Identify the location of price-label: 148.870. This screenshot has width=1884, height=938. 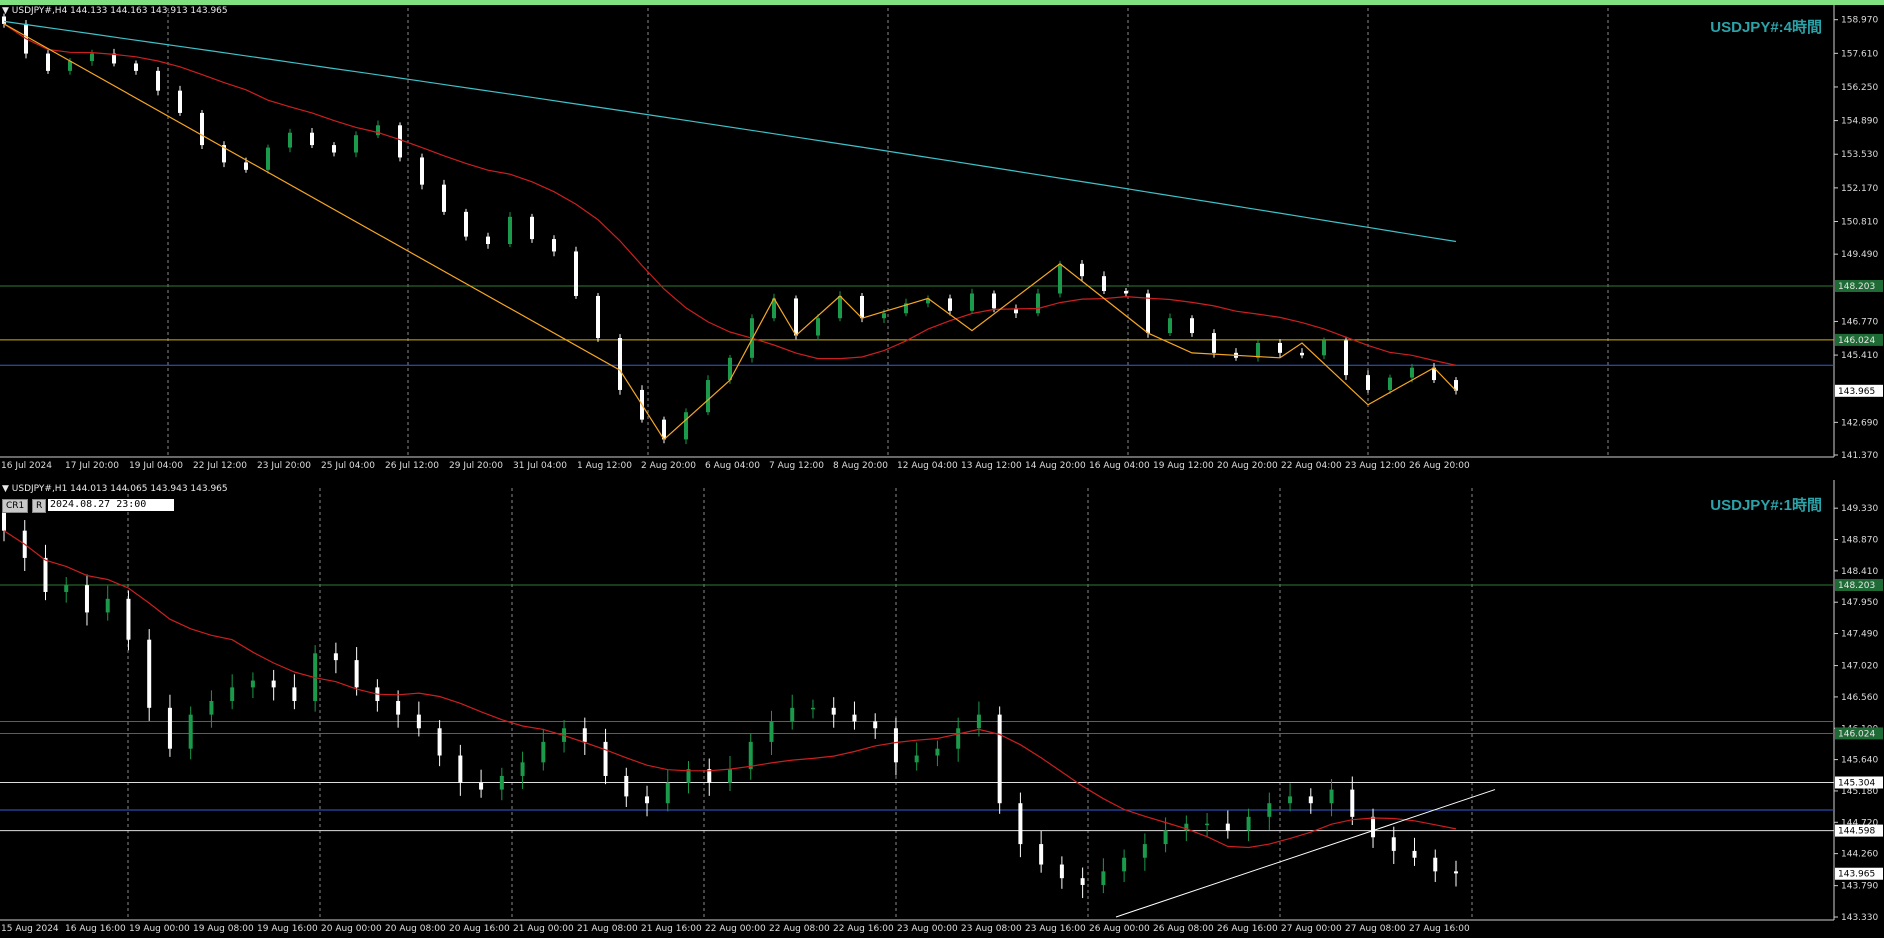
(1859, 541).